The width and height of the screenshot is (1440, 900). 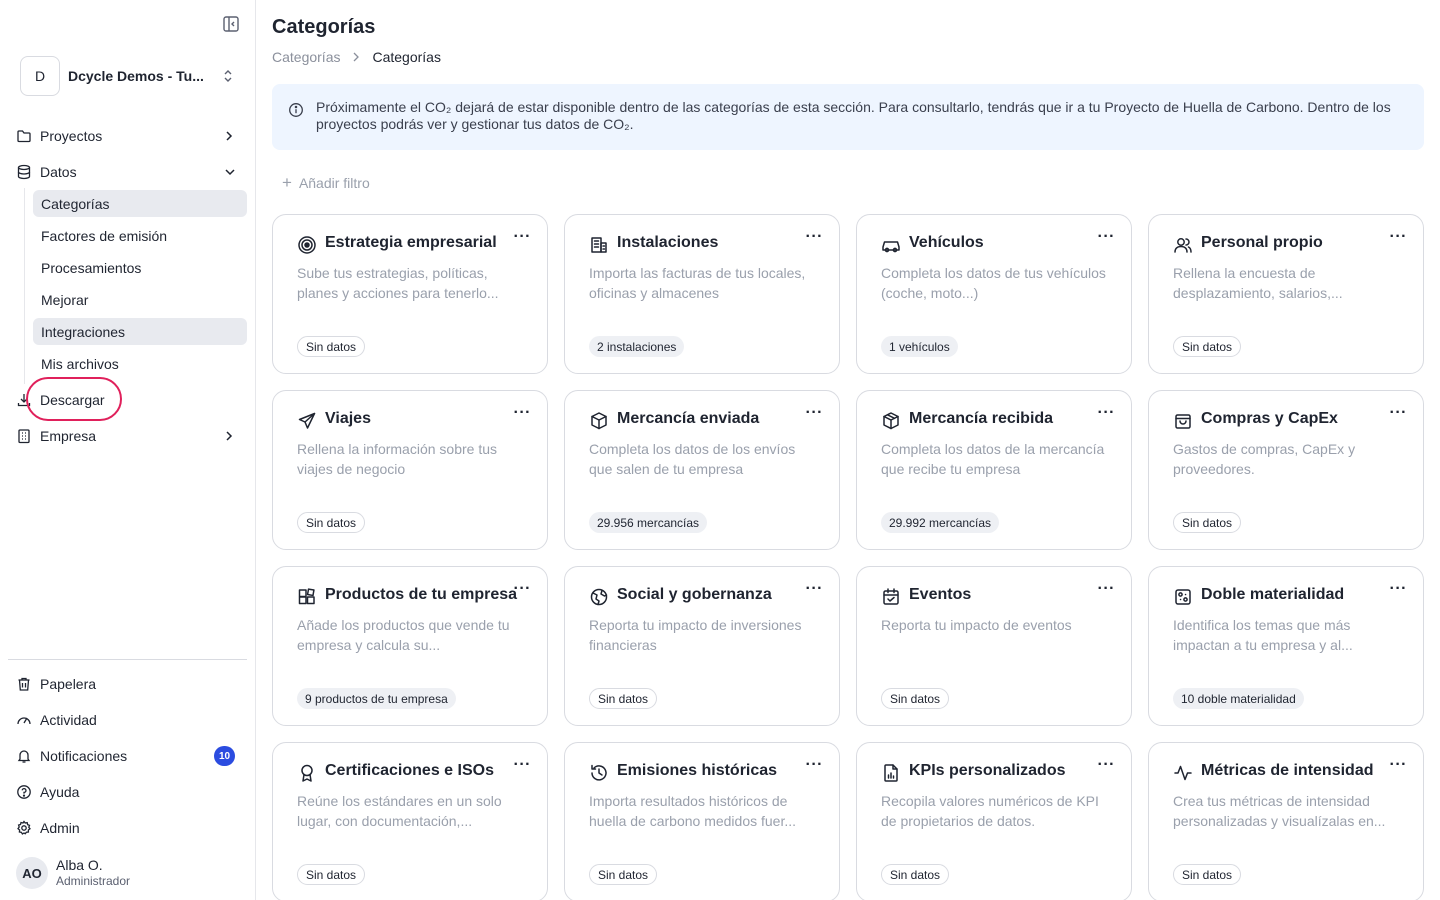 What do you see at coordinates (287, 182) in the screenshot?
I see `plus-icon: +` at bounding box center [287, 182].